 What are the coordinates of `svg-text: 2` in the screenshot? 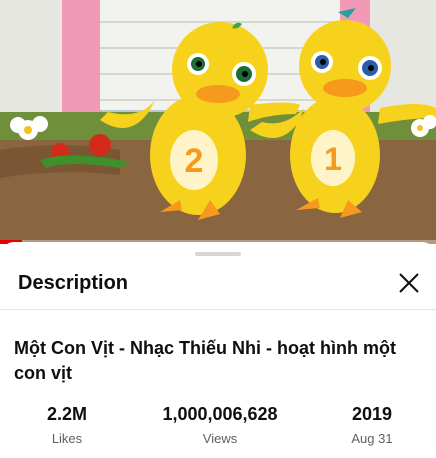 It's located at (194, 161).